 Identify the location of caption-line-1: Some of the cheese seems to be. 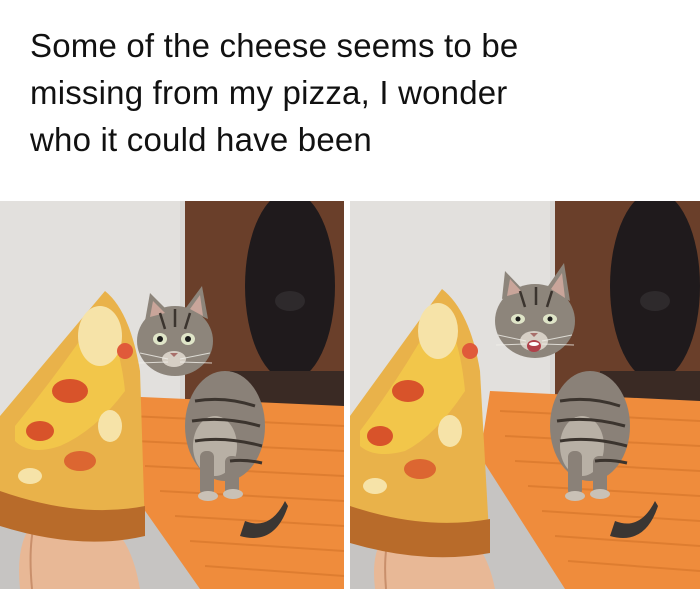
(274, 45).